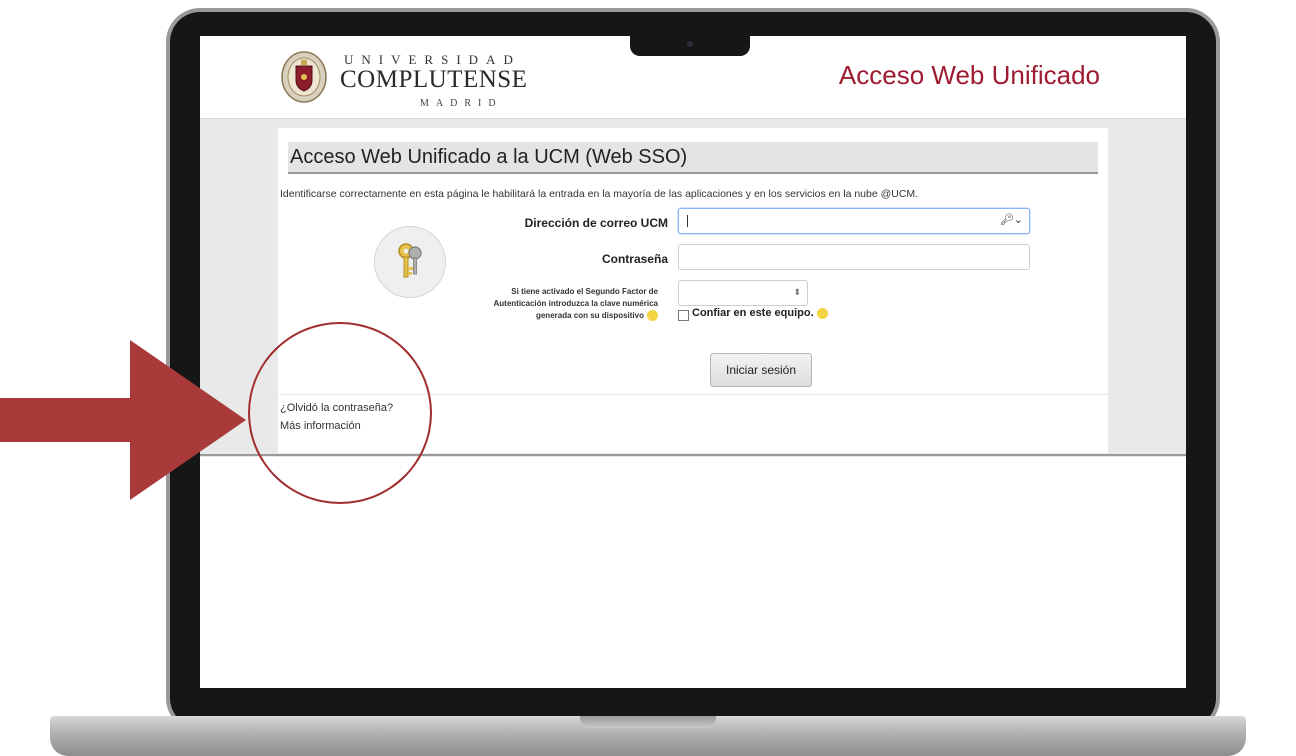  I want to click on otp-field: ⬍, so click(743, 293).